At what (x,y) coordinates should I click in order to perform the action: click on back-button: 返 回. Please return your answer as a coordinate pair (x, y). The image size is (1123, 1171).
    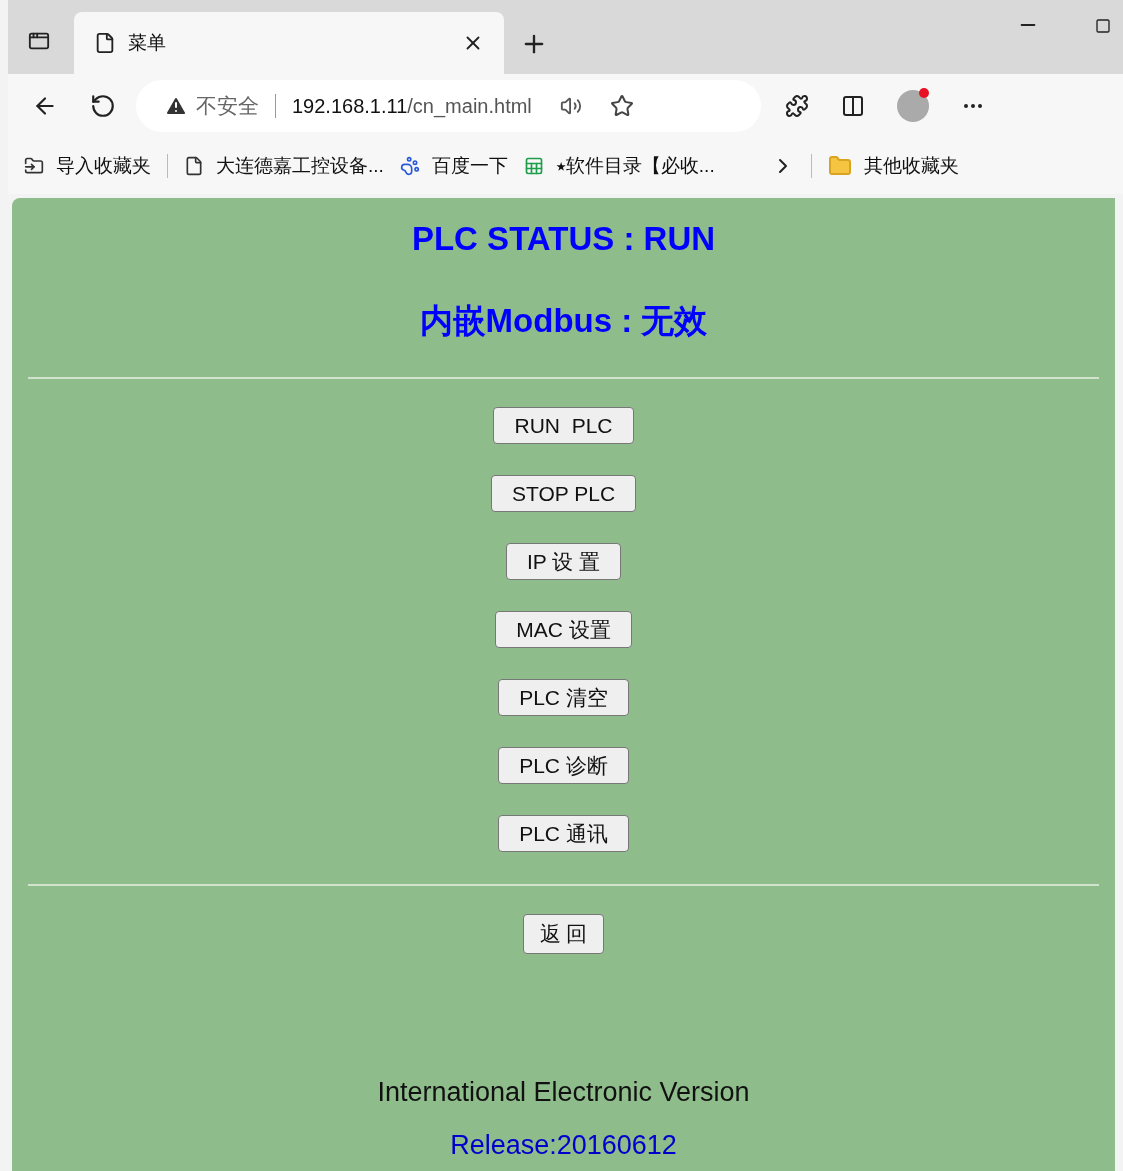
    Looking at the image, I should click on (563, 934).